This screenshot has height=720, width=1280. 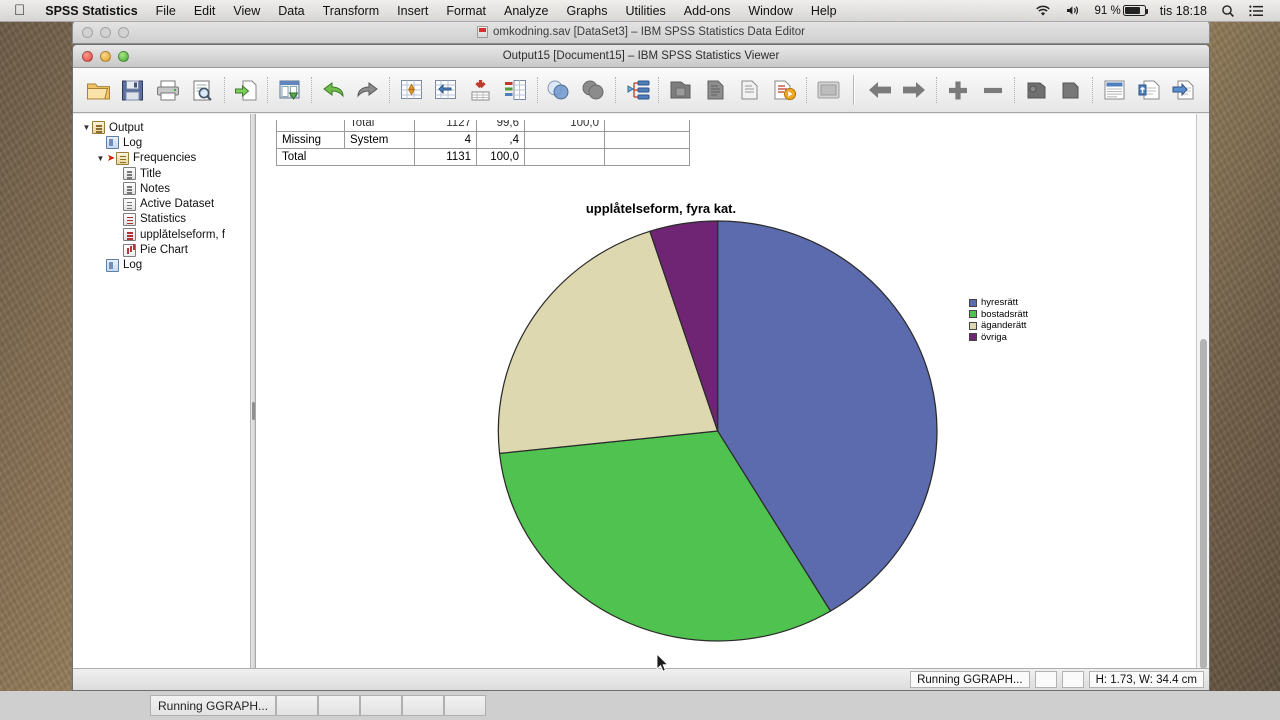 What do you see at coordinates (515, 90) in the screenshot?
I see `split-file-button` at bounding box center [515, 90].